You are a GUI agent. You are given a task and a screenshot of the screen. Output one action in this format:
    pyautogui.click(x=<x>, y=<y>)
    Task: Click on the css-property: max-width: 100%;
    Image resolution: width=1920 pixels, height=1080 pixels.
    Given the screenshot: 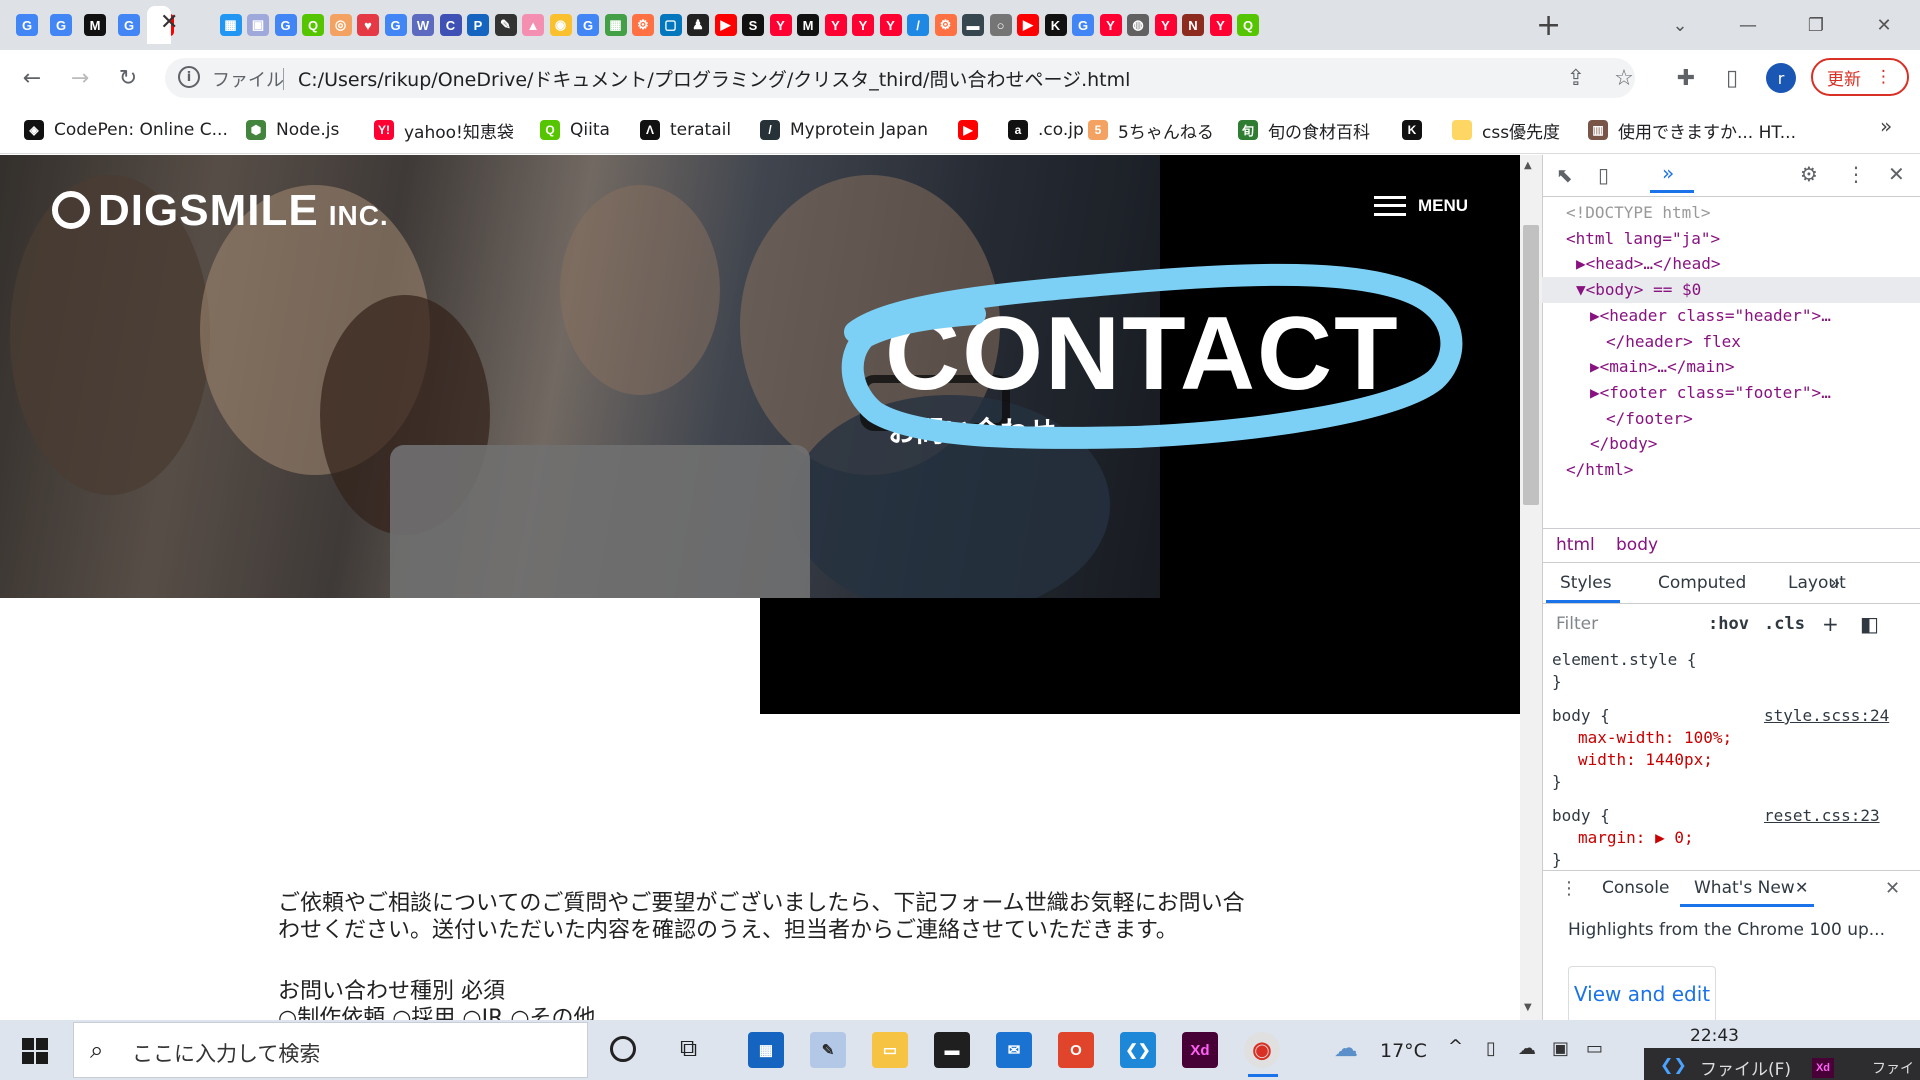 What is the action you would take?
    pyautogui.click(x=1655, y=737)
    